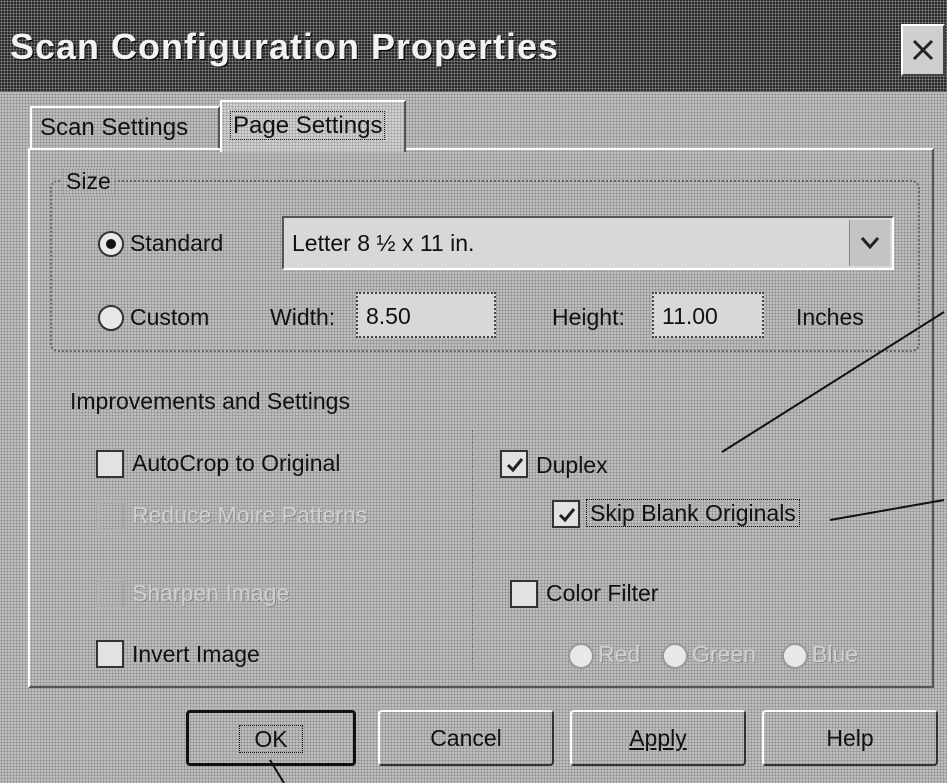 The height and width of the screenshot is (783, 947). I want to click on ok-button: OK, so click(271, 738).